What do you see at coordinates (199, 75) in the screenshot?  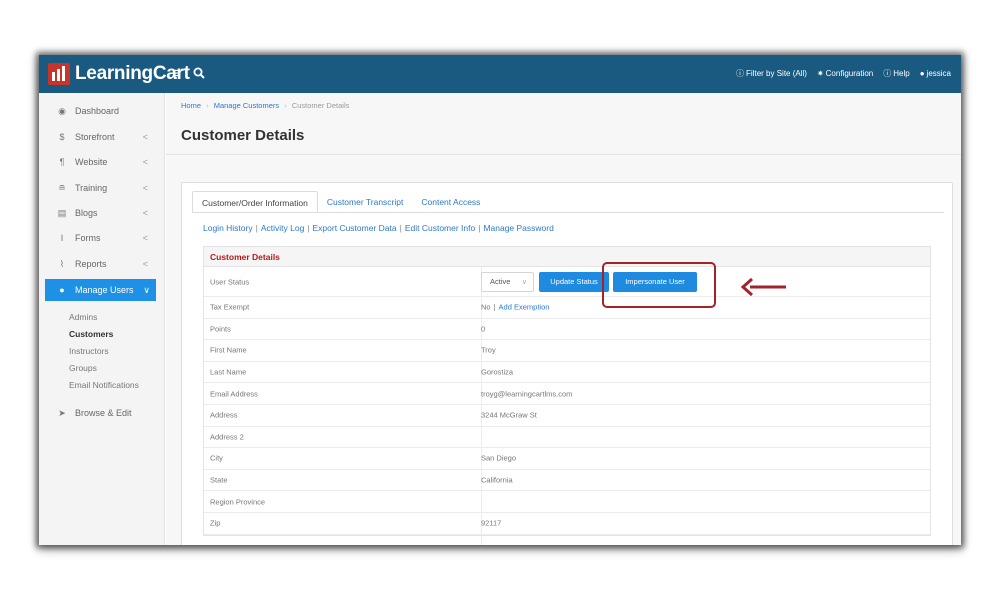 I see `search-icon` at bounding box center [199, 75].